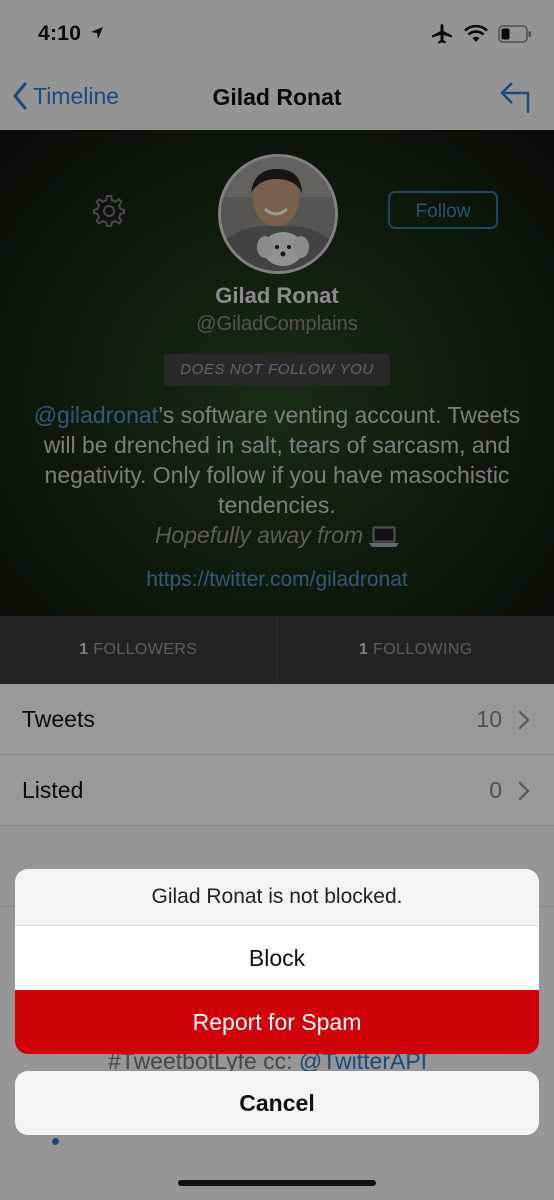 Image resolution: width=554 pixels, height=1200 pixels. I want to click on report-spam-button: Report for Spam, so click(277, 1022).